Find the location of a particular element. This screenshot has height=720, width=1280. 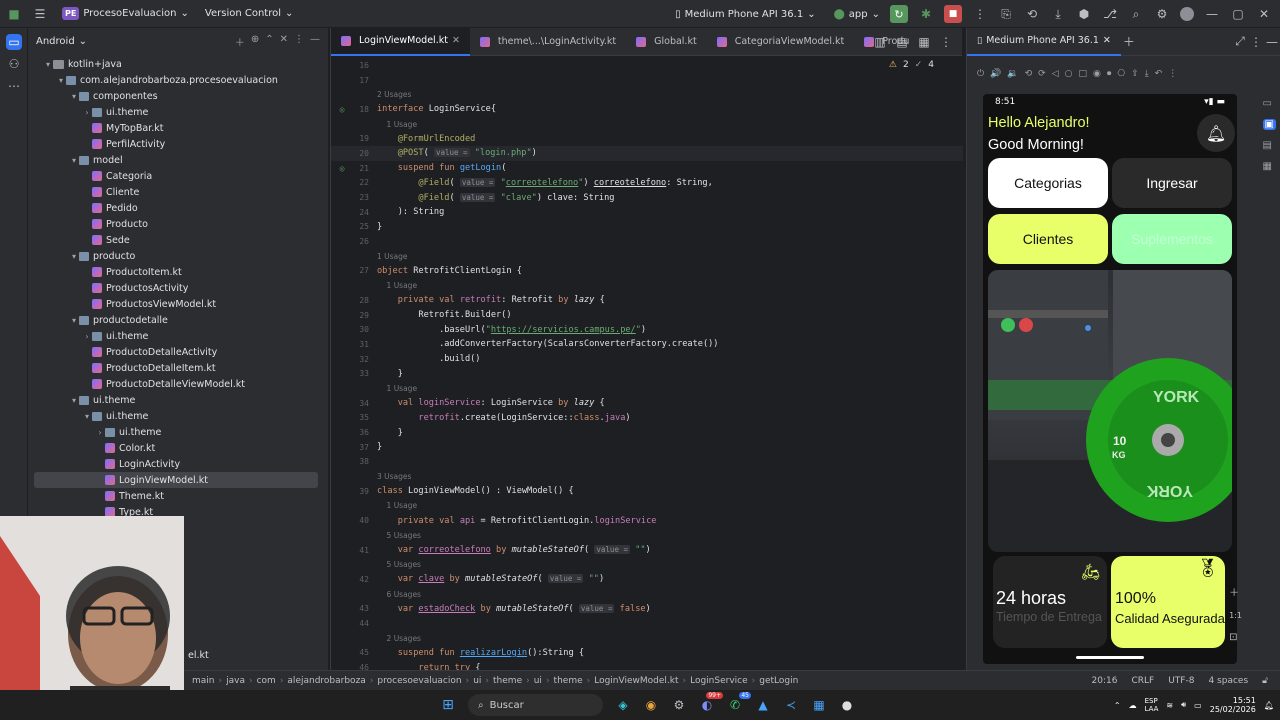

search-icon: ⌕ is located at coordinates (1136, 14).